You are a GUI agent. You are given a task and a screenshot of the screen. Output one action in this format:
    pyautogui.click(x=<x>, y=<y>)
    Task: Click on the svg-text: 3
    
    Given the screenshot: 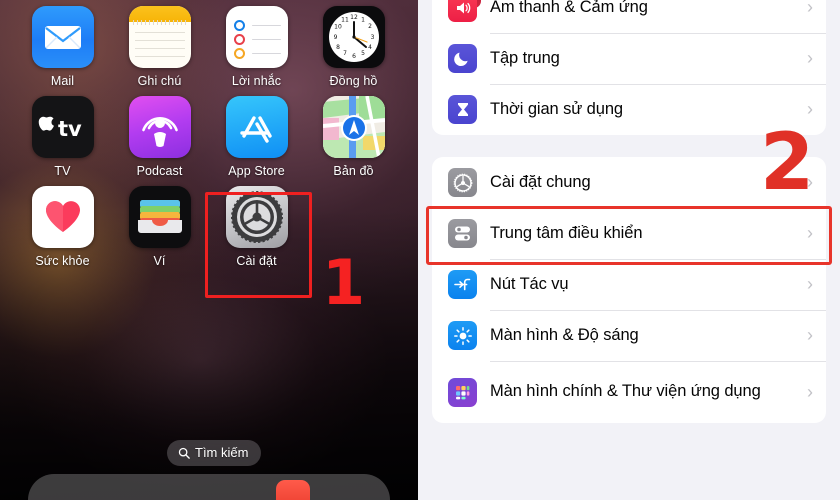 What is the action you would take?
    pyautogui.click(x=372, y=37)
    